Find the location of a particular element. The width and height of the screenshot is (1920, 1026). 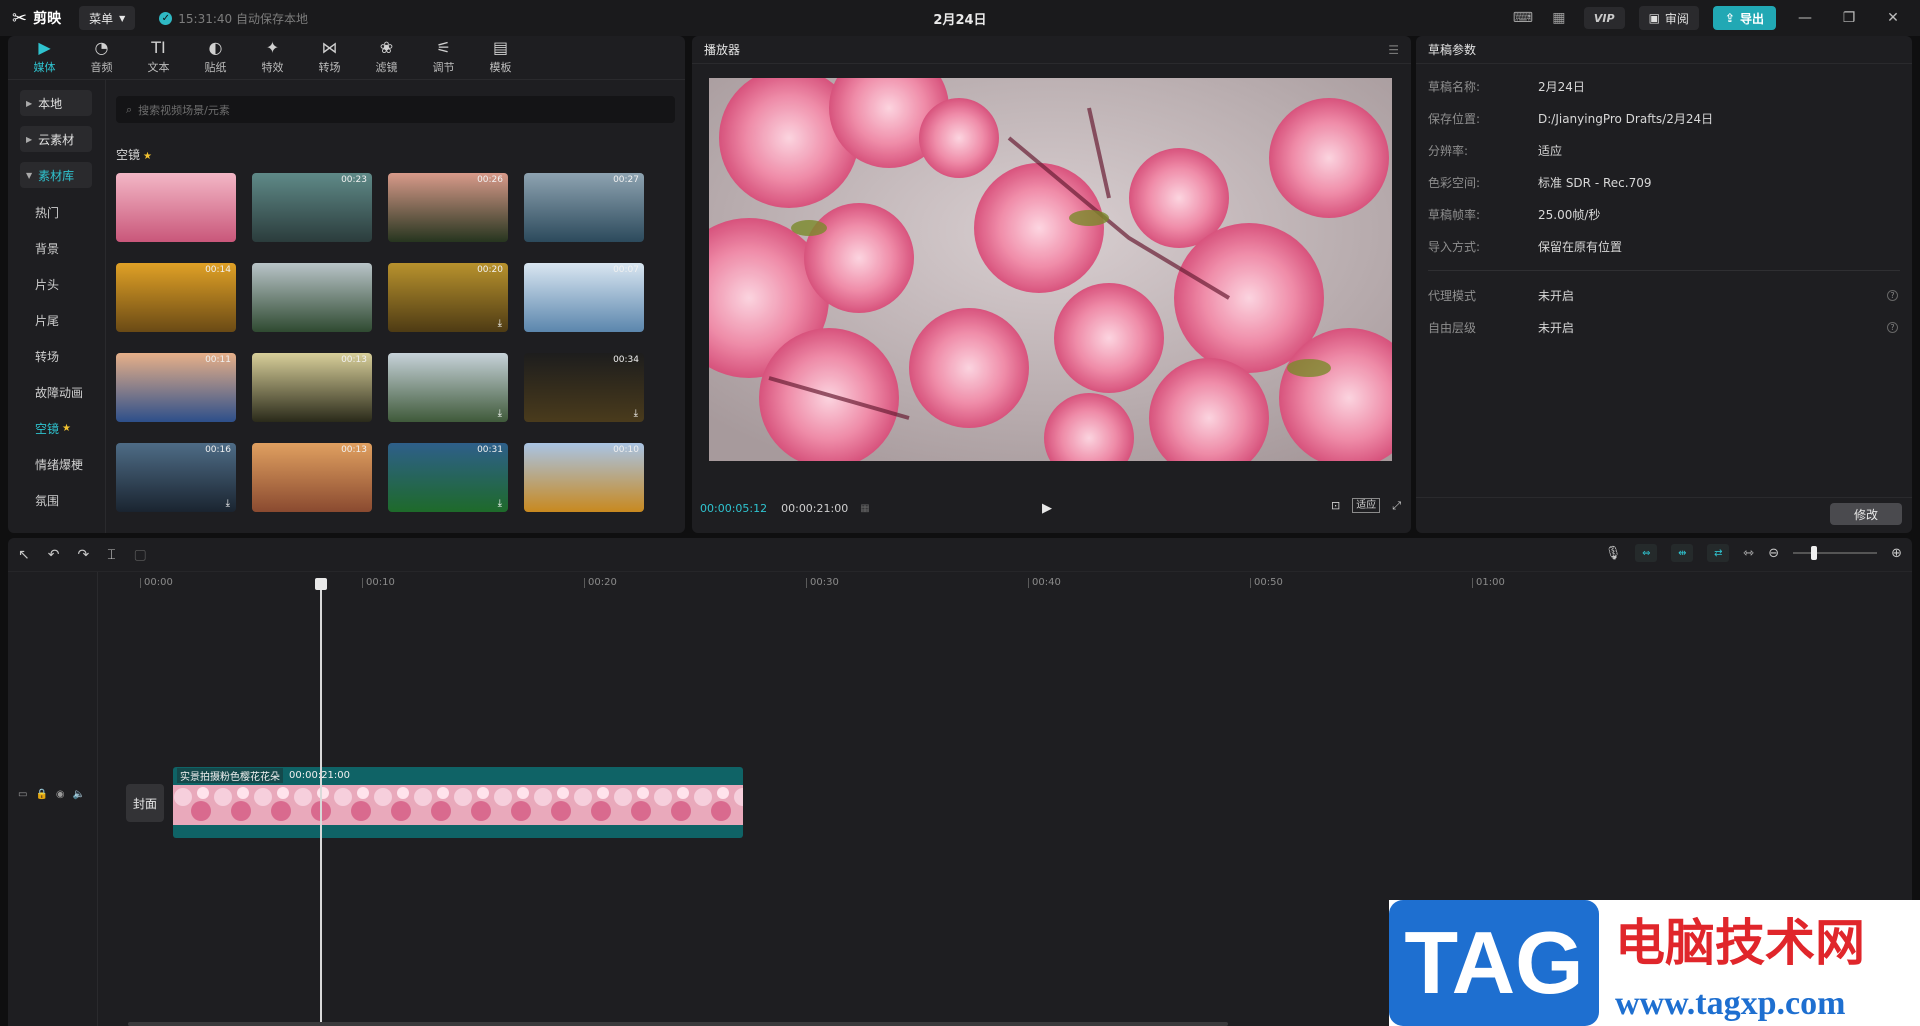

modify-button: 修改 is located at coordinates (1866, 514).